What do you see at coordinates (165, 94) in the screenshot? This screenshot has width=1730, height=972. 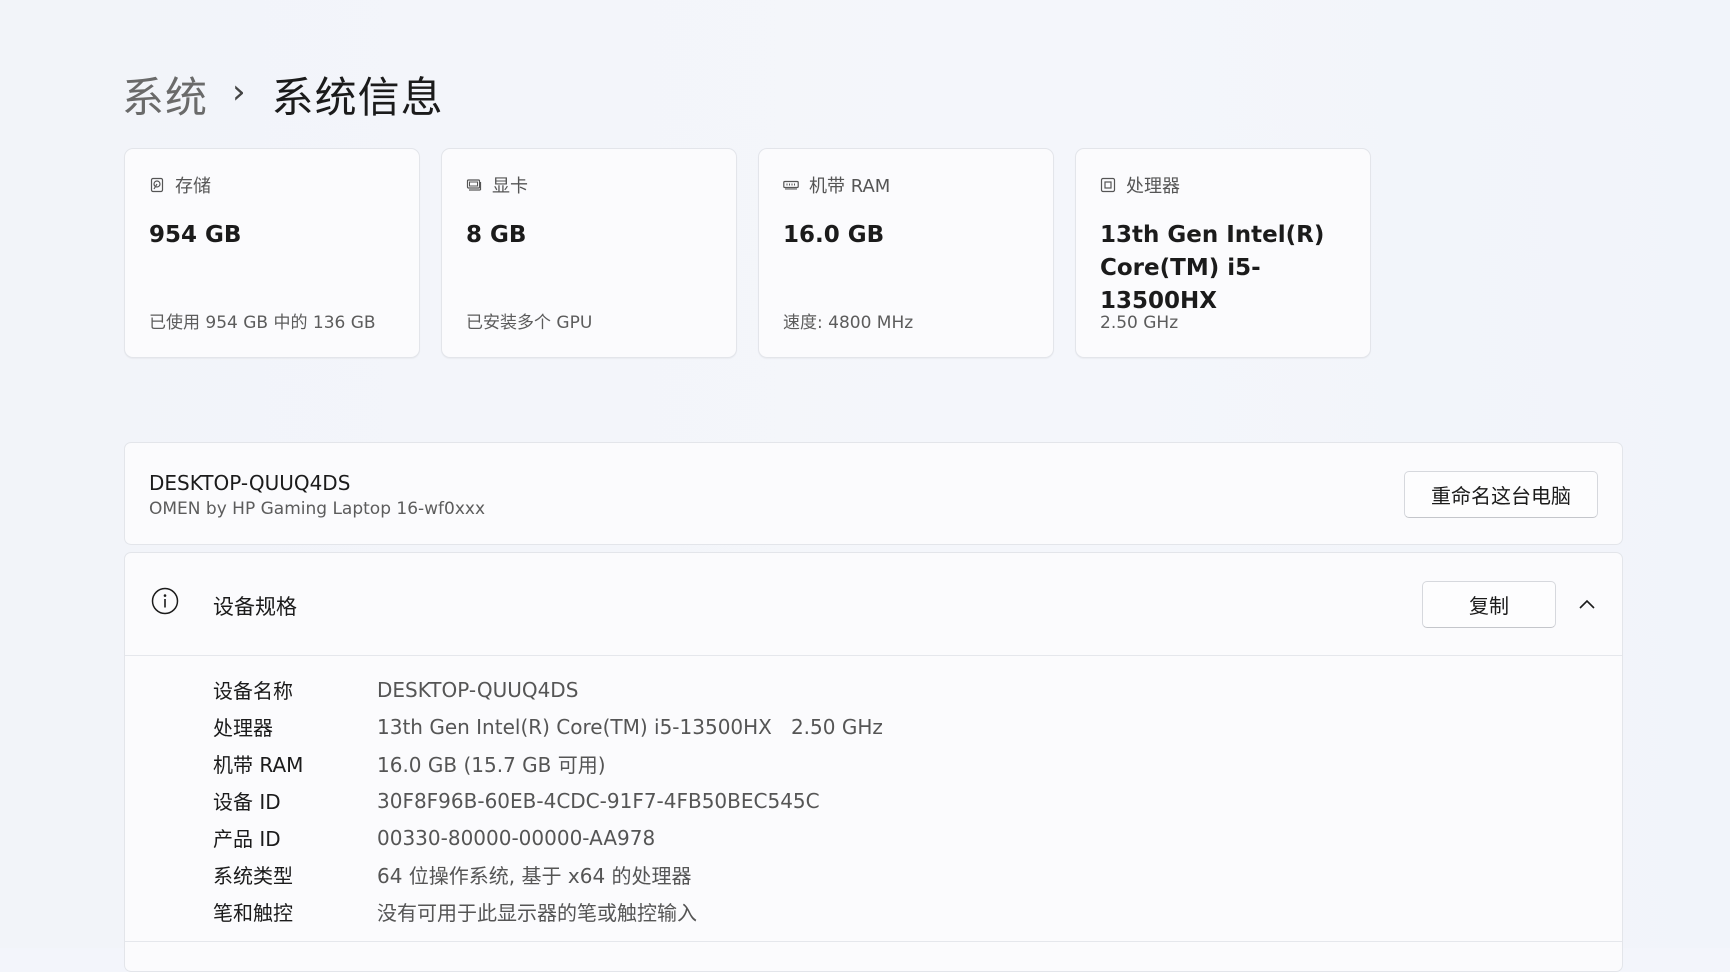 I see `breadcrumb-parent: 系统` at bounding box center [165, 94].